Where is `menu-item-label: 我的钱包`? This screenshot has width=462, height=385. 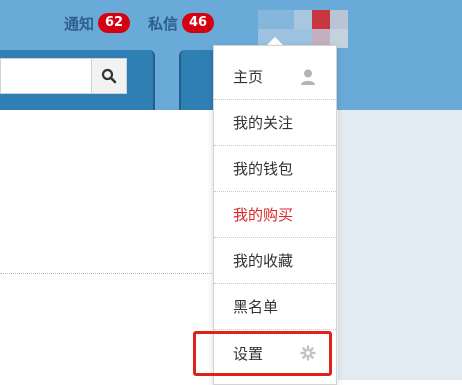
menu-item-label: 我的钱包 is located at coordinates (263, 169).